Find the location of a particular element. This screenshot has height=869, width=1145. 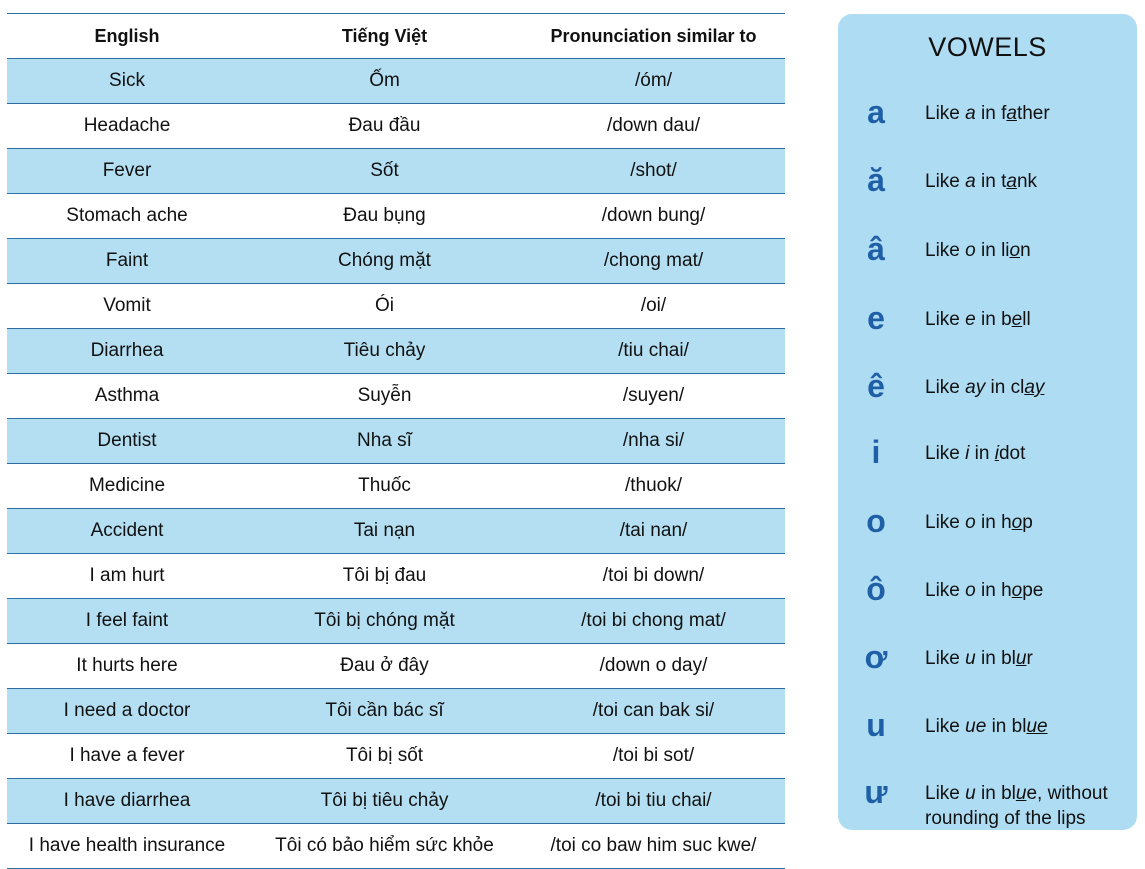

example-suffix: ther is located at coordinates (1033, 113).